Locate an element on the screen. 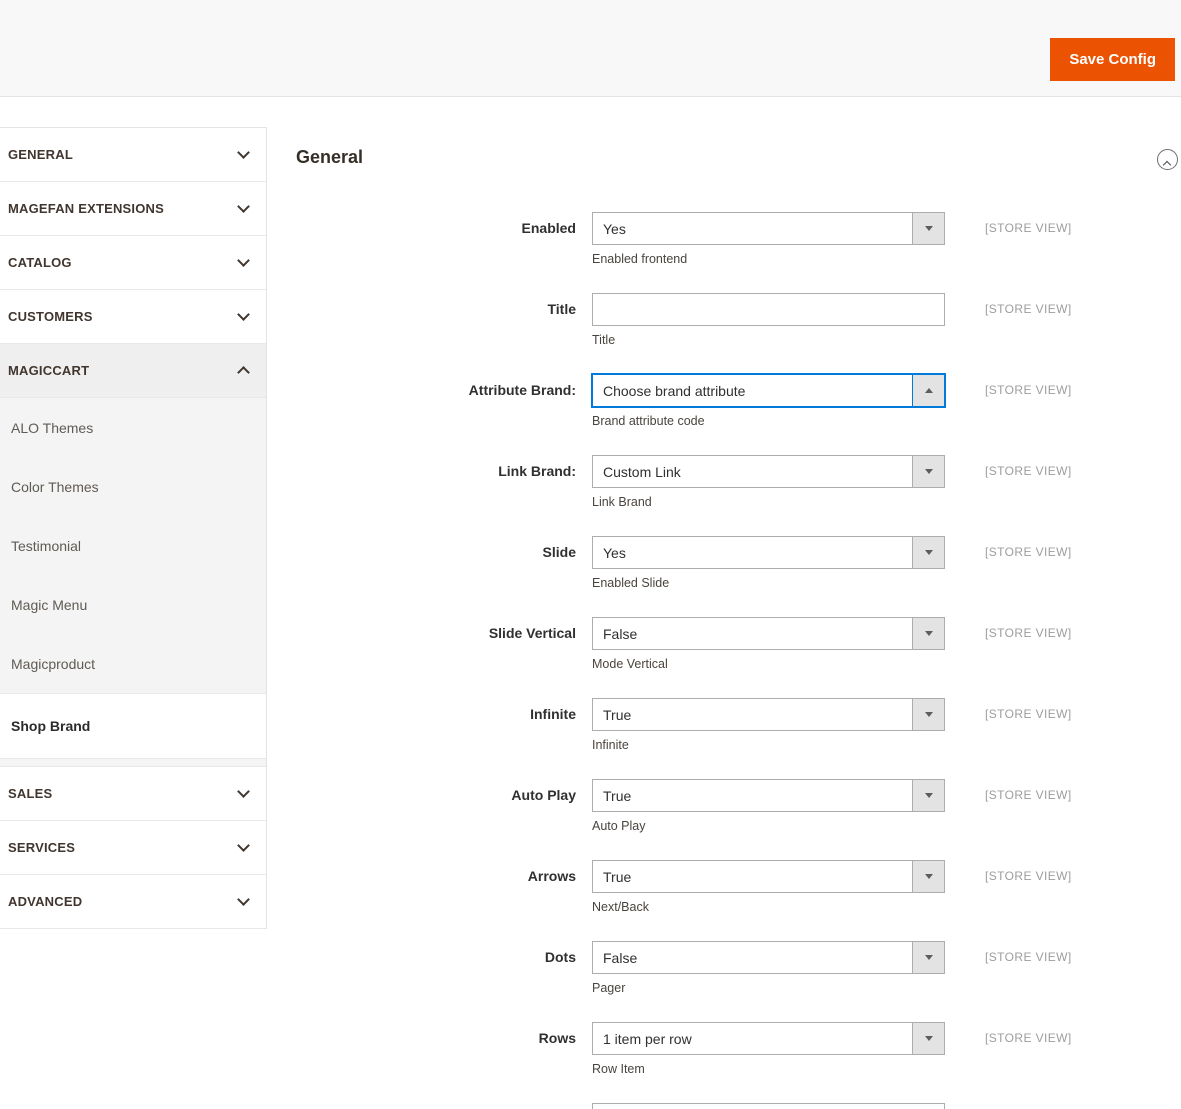 Image resolution: width=1181 pixels, height=1109 pixels. sidebar-section-label: CATALOG is located at coordinates (40, 262).